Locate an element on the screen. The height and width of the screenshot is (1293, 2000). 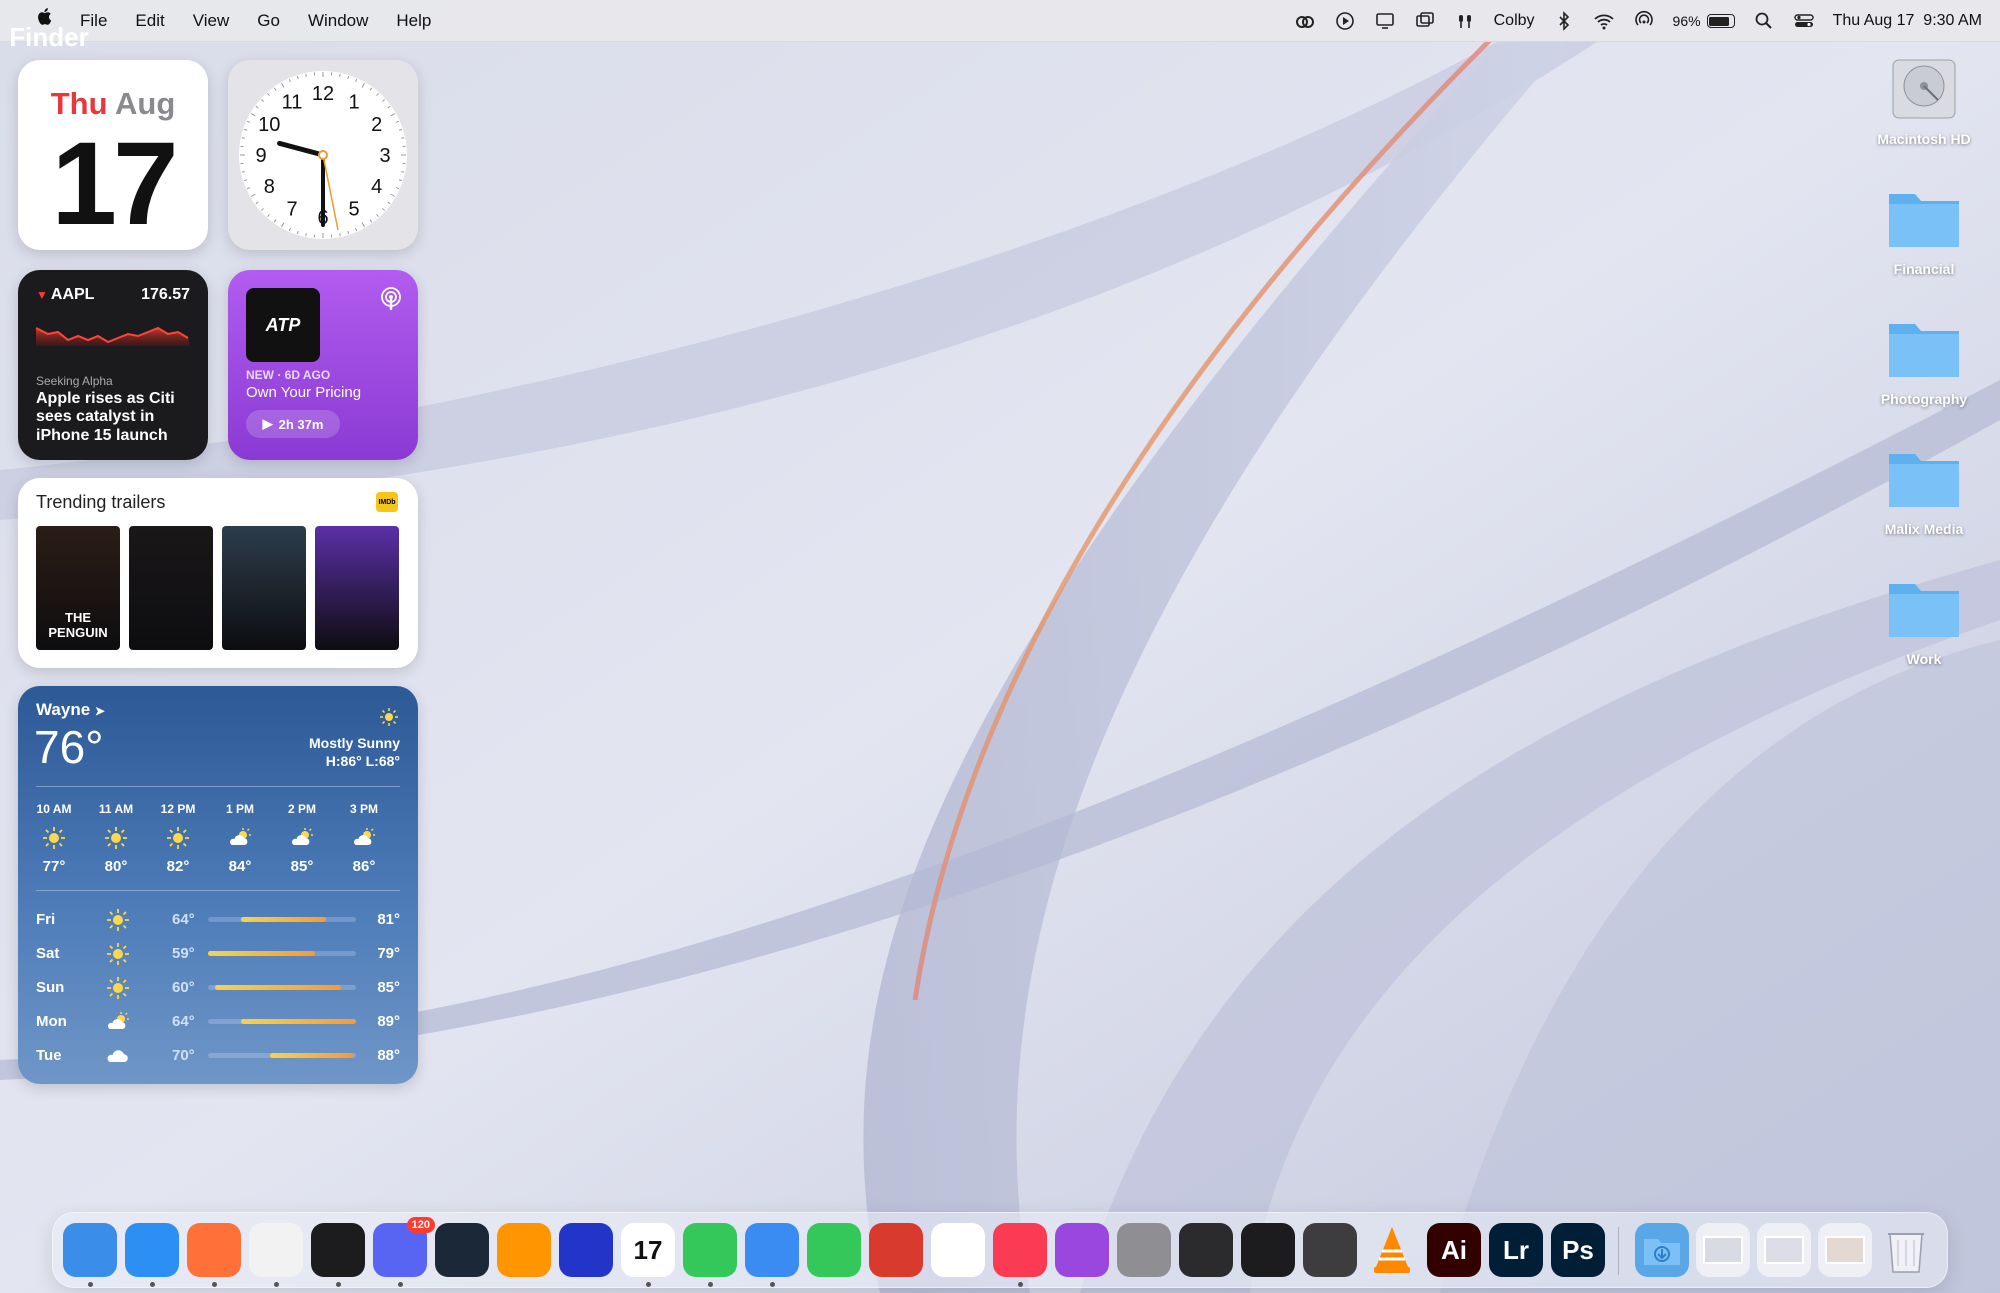
menu-user: Colby is located at coordinates (1514, 21).